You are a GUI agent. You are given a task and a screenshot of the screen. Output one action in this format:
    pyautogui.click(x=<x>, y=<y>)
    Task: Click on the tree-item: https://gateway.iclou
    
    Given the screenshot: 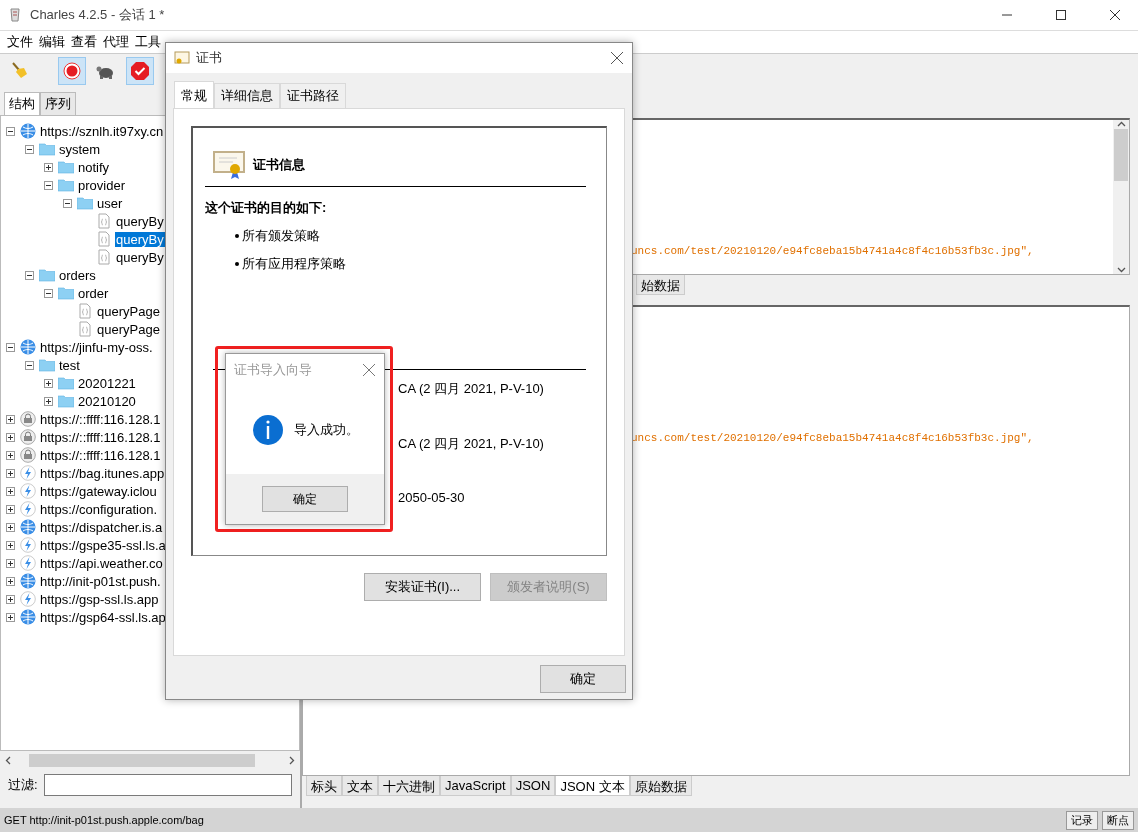 What is the action you would take?
    pyautogui.click(x=98, y=491)
    